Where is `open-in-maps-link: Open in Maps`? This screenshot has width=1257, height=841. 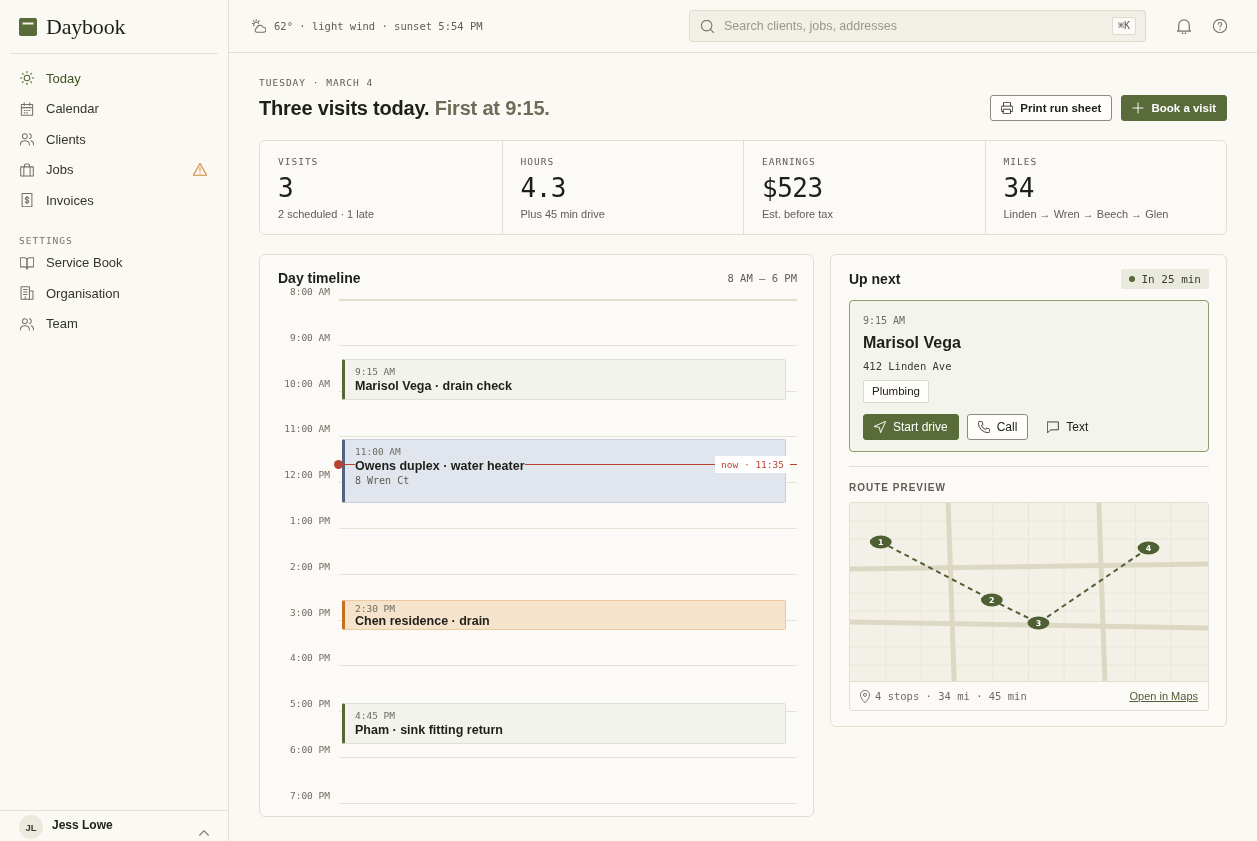
open-in-maps-link: Open in Maps is located at coordinates (1163, 696).